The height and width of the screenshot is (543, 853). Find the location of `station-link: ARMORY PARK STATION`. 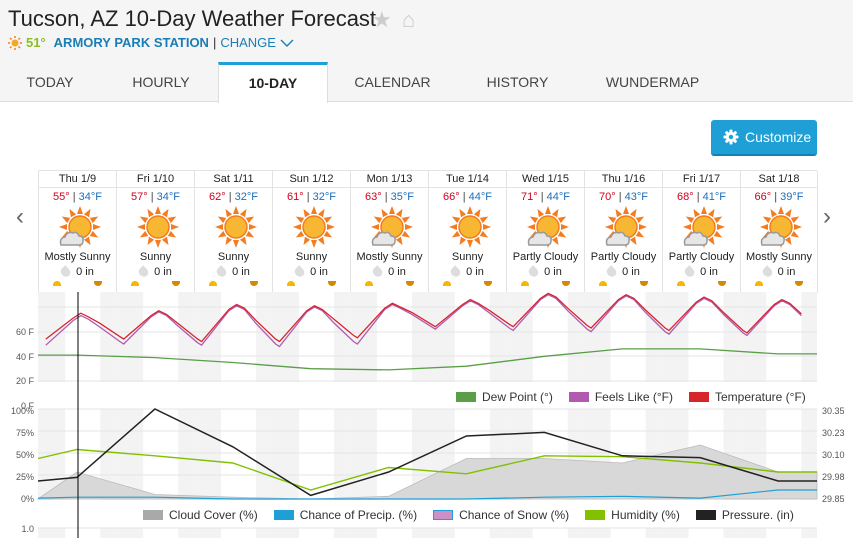

station-link: ARMORY PARK STATION is located at coordinates (131, 42).